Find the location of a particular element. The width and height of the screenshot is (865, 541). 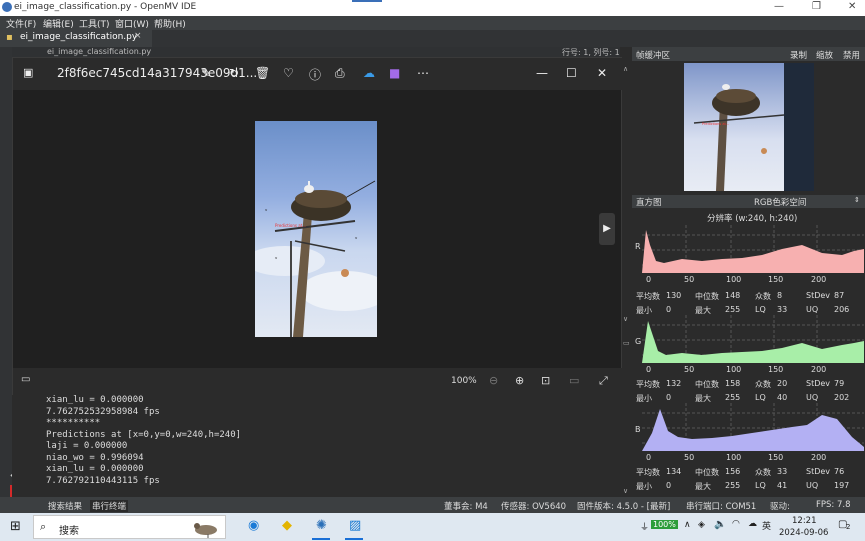

rotate-icon: ↻ is located at coordinates (234, 73).